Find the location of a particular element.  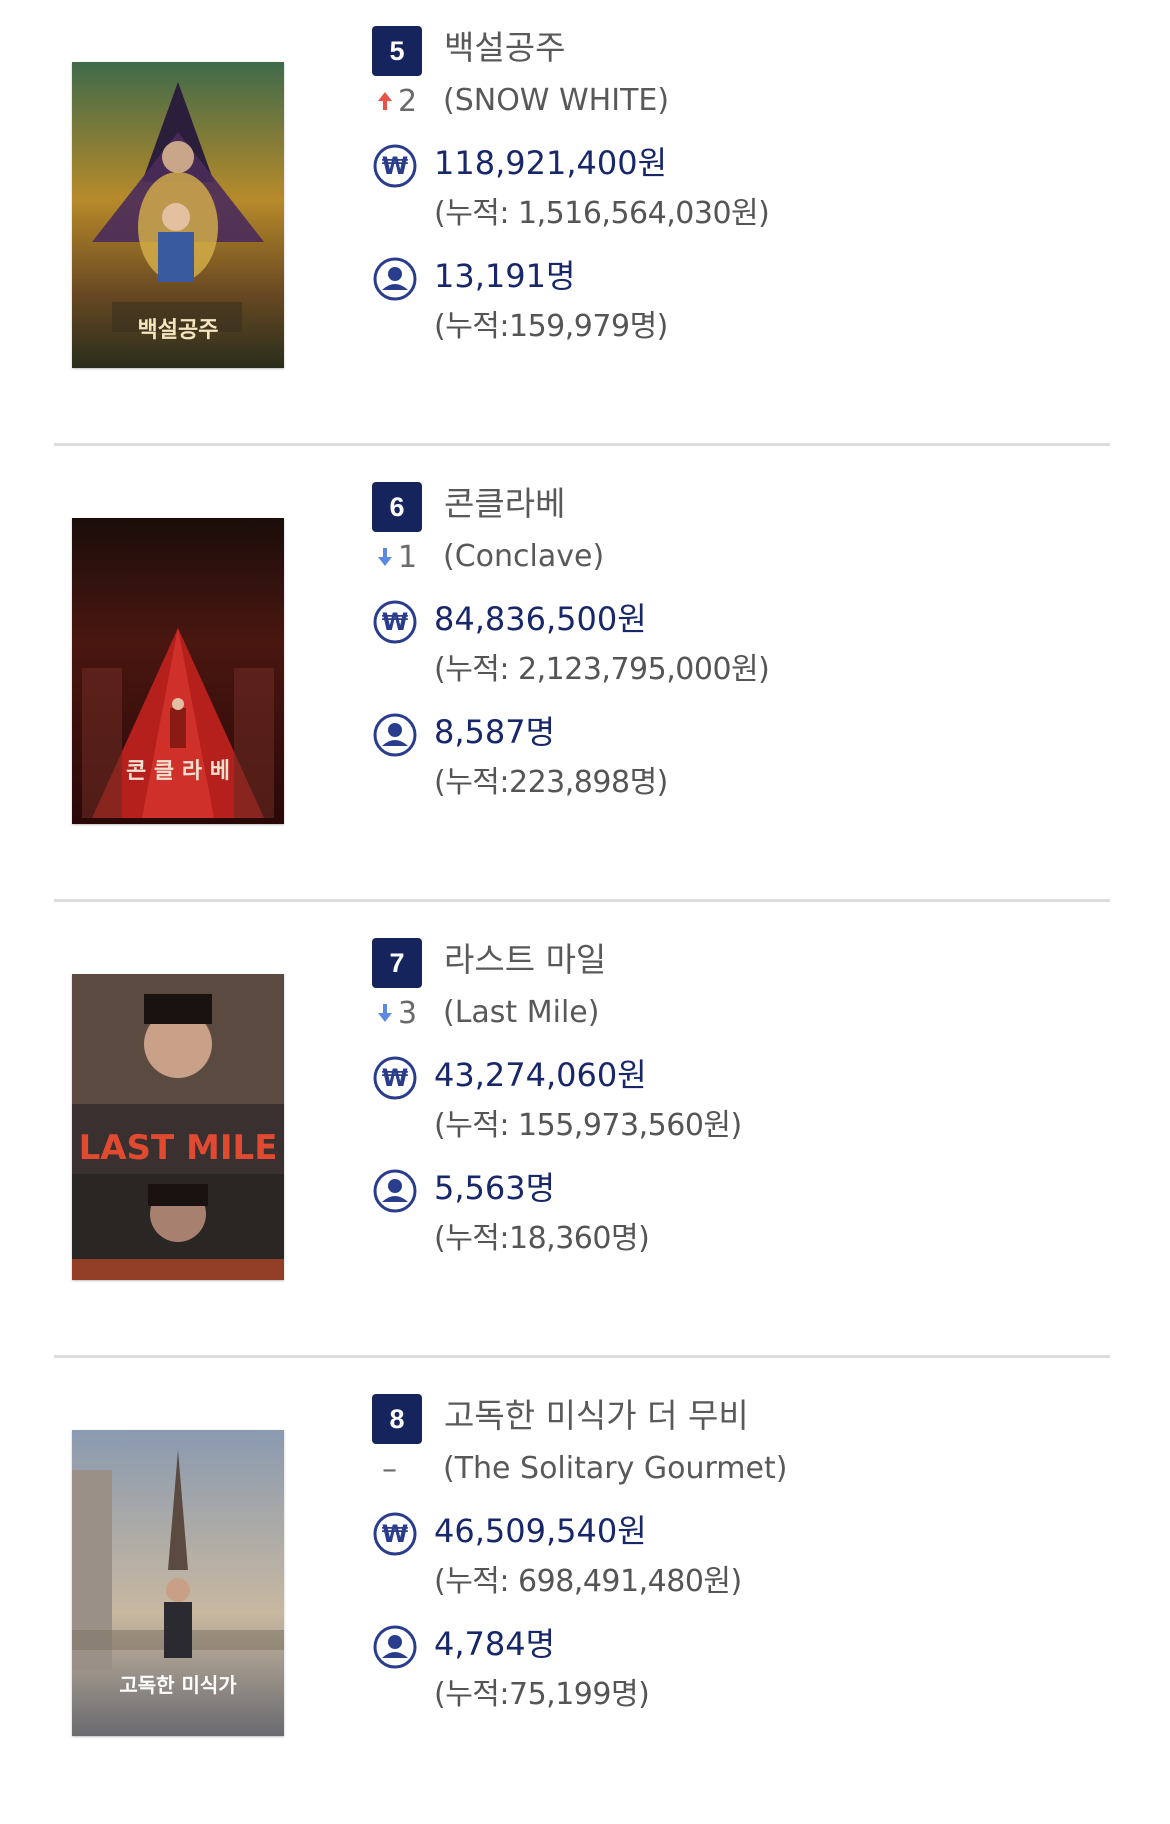

movie-title-english: (SNOW WHITE) is located at coordinates (556, 100).